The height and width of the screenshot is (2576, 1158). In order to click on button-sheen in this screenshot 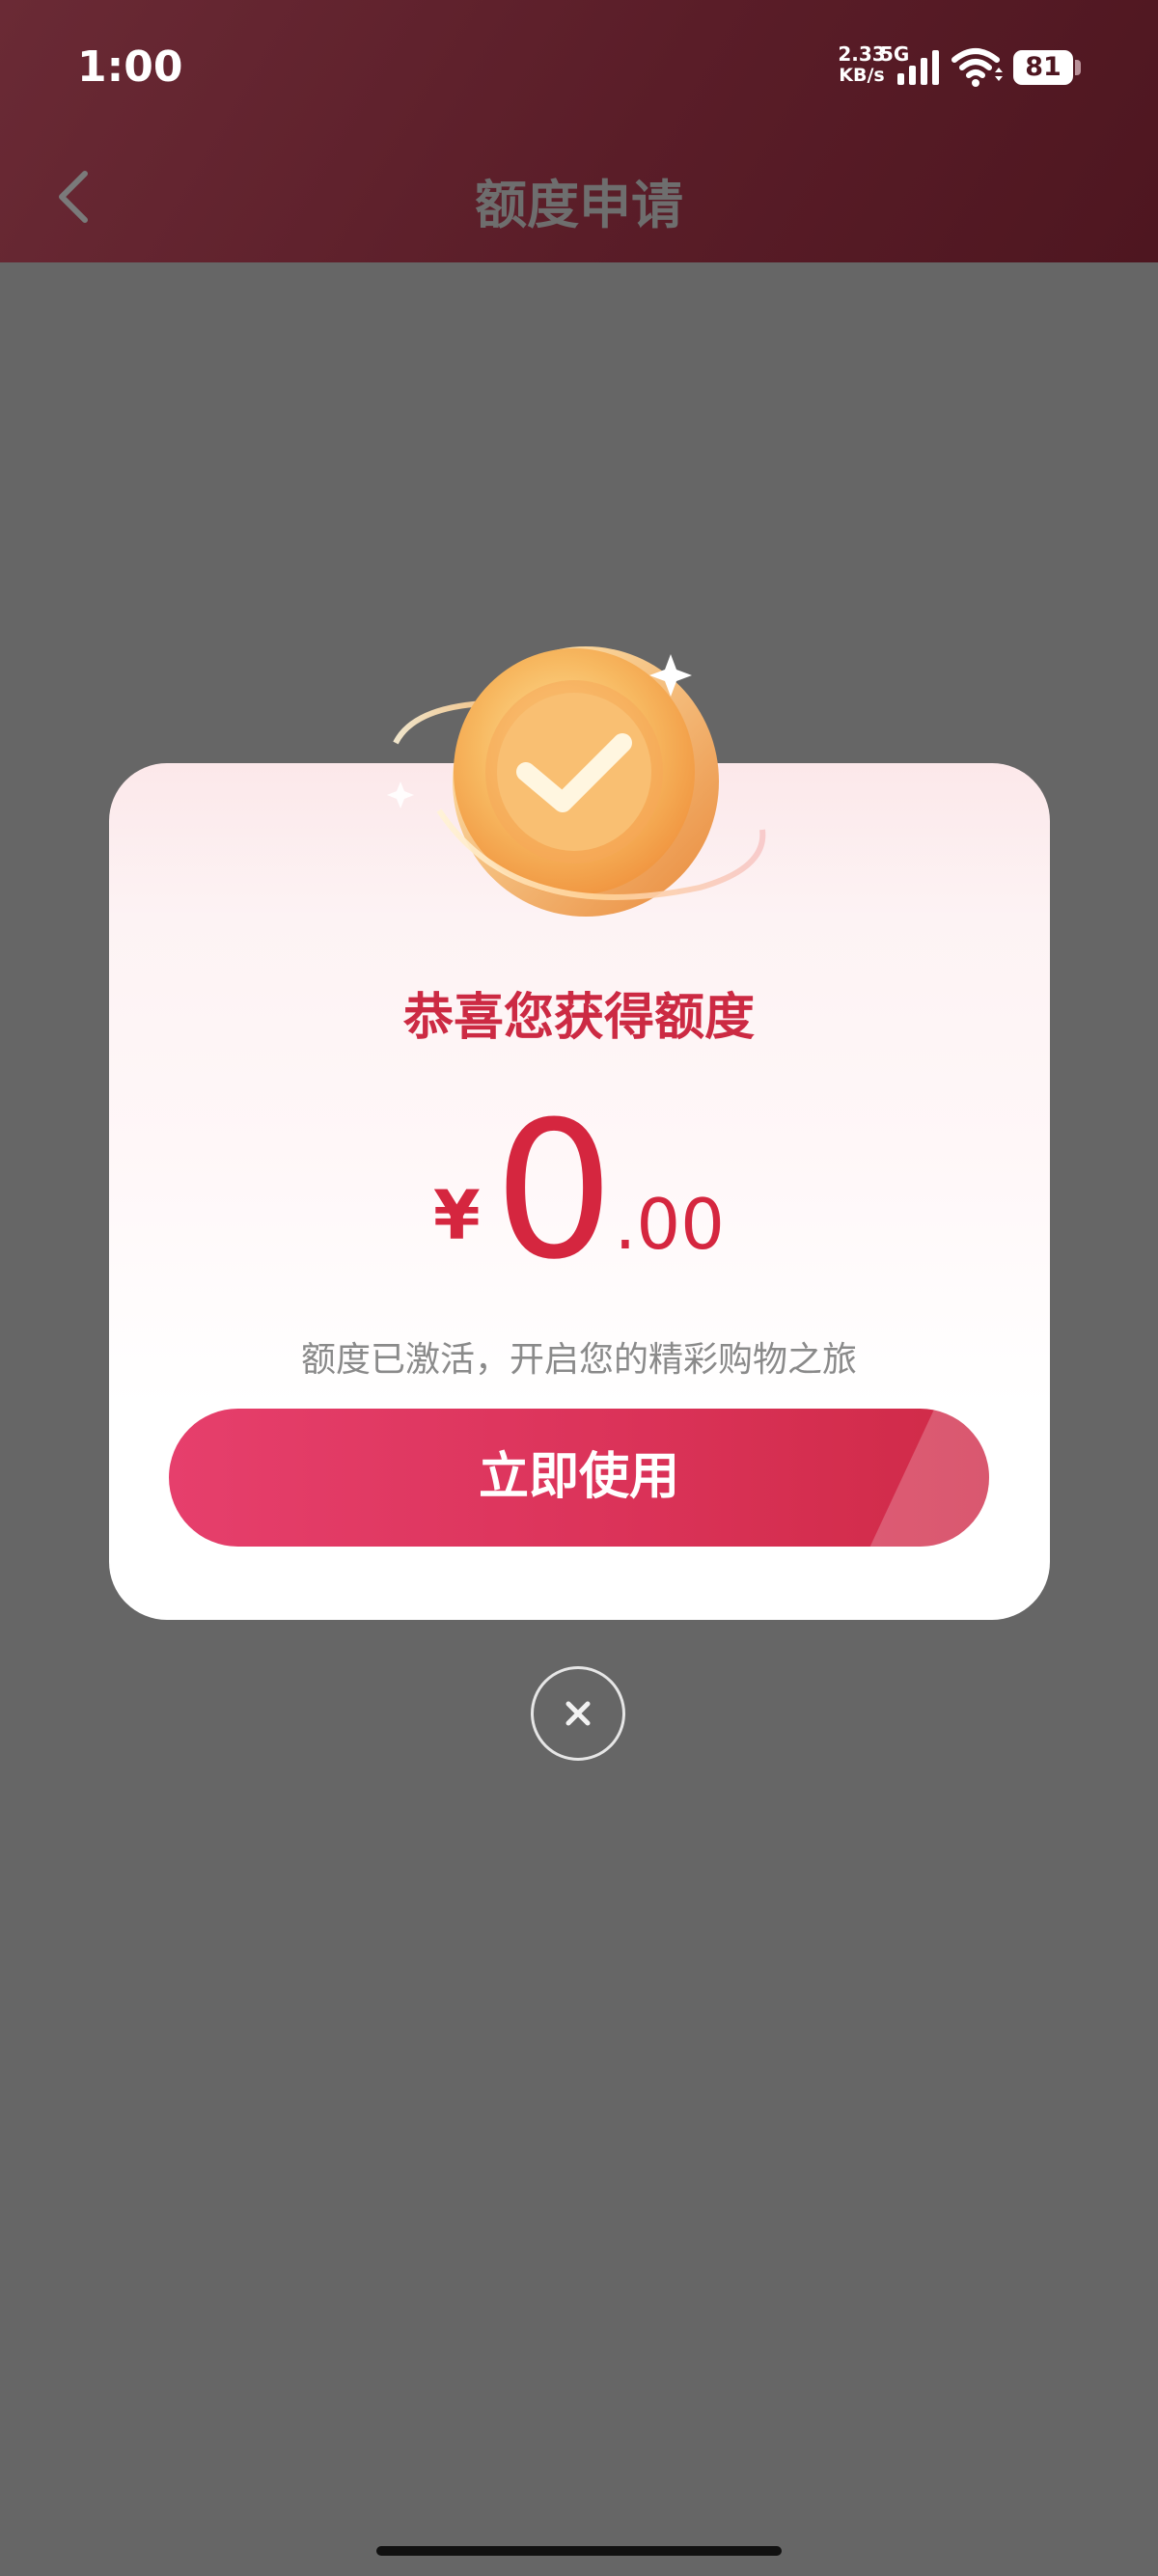, I will do `click(929, 1478)`.